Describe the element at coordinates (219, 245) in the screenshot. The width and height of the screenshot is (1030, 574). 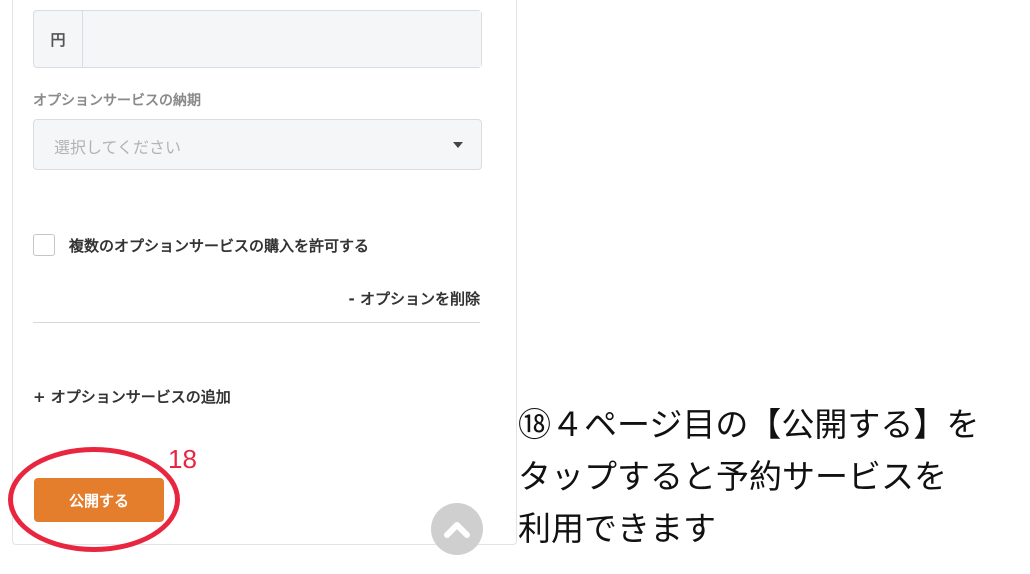
I see `allow-multiple-label: 複数のオプションサービスの購入を許可する` at that location.